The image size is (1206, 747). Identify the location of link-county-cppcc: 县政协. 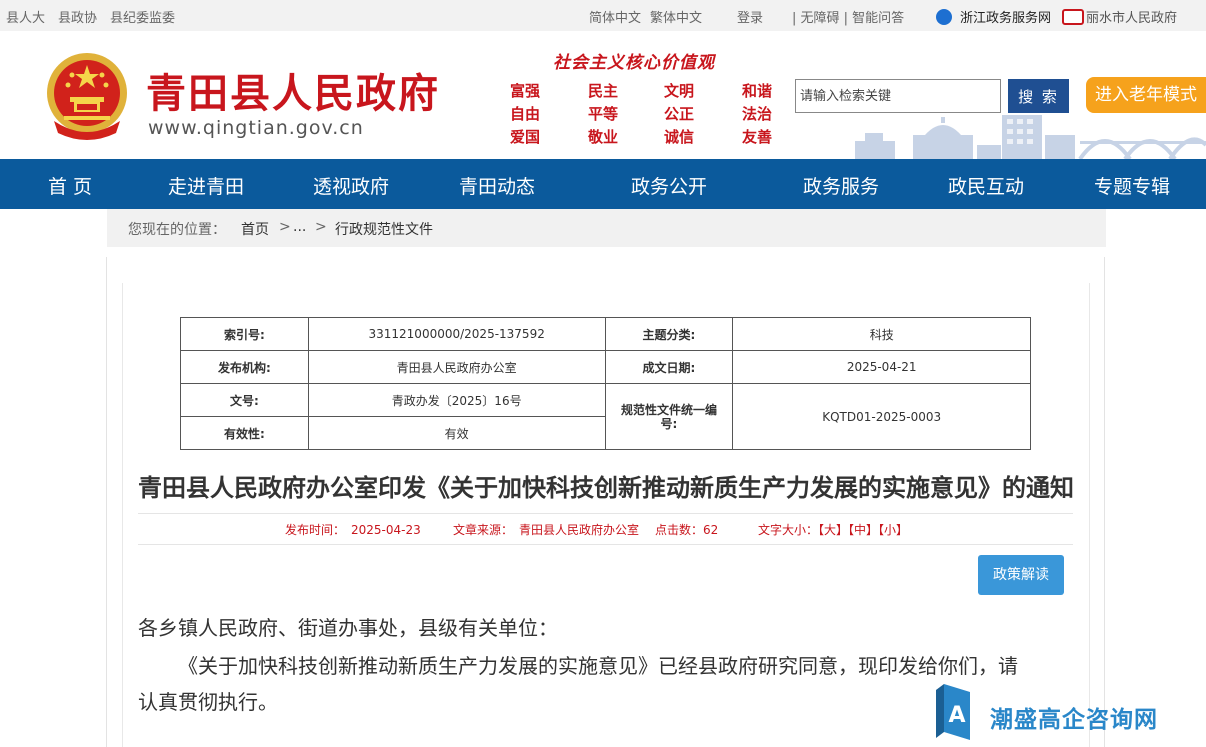
(77, 16).